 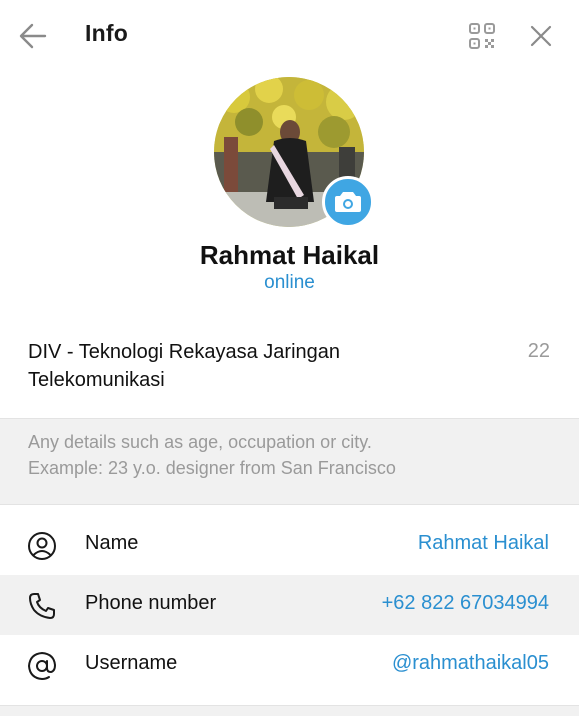 I want to click on profile-status: online, so click(x=289, y=282).